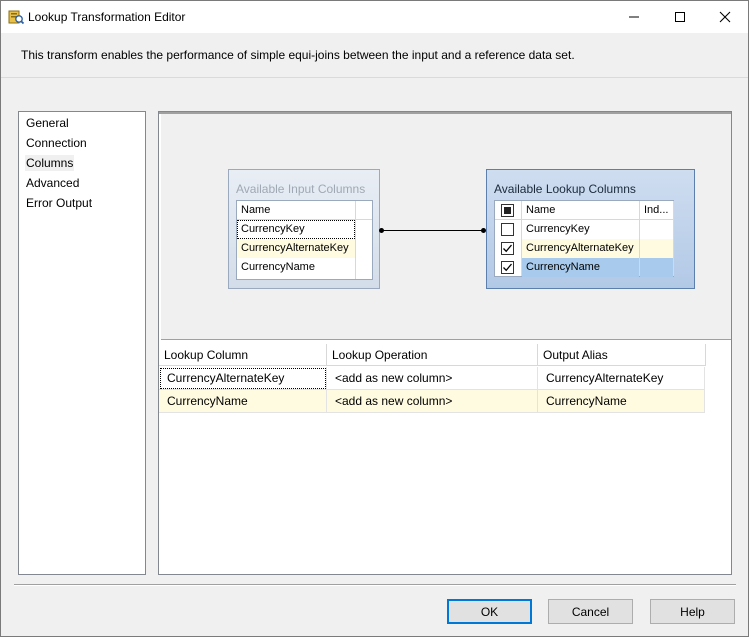  Describe the element at coordinates (243, 401) in the screenshot. I see `lookup-column-cell: CurrencyName` at that location.